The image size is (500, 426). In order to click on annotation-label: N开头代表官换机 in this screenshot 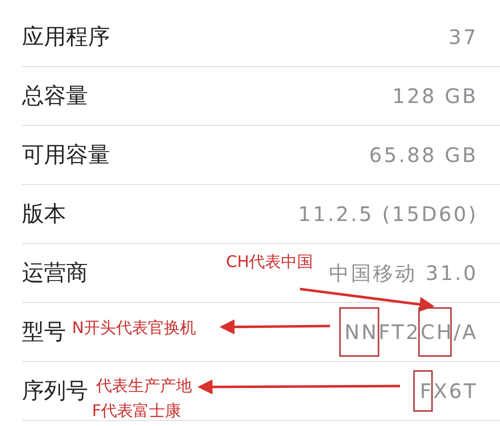, I will do `click(134, 328)`.